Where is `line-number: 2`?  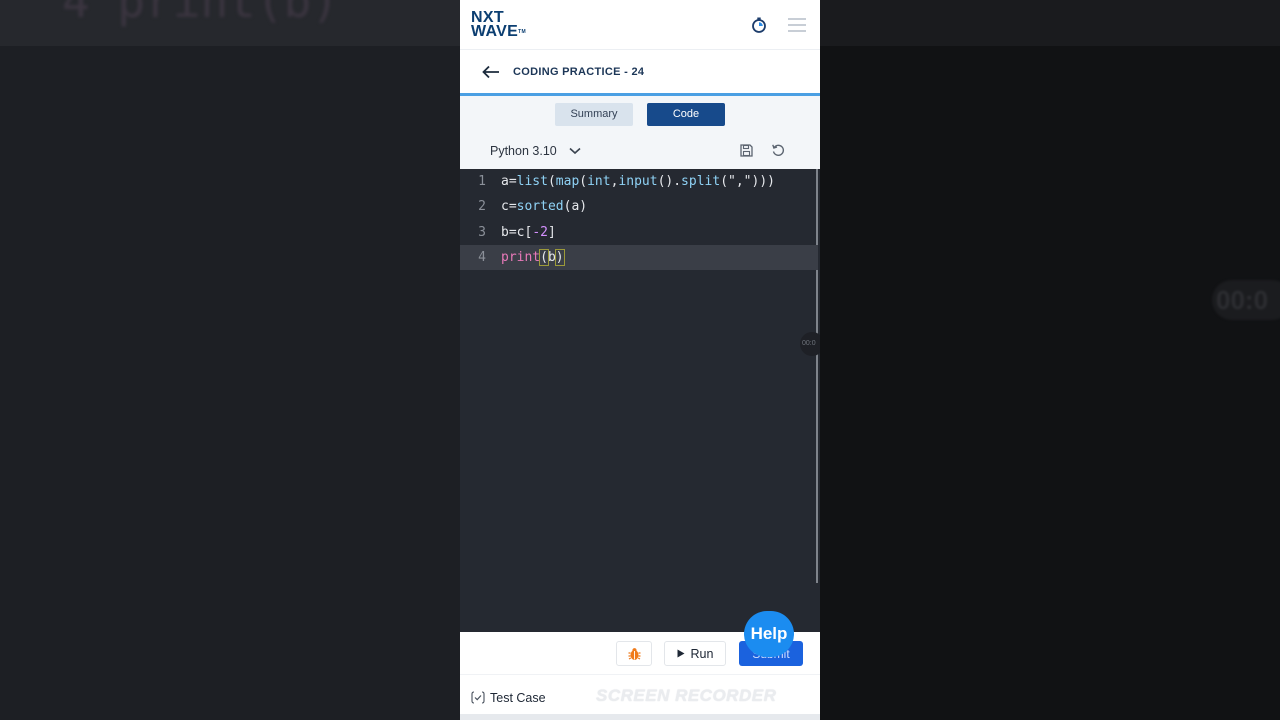
line-number: 2 is located at coordinates (482, 206).